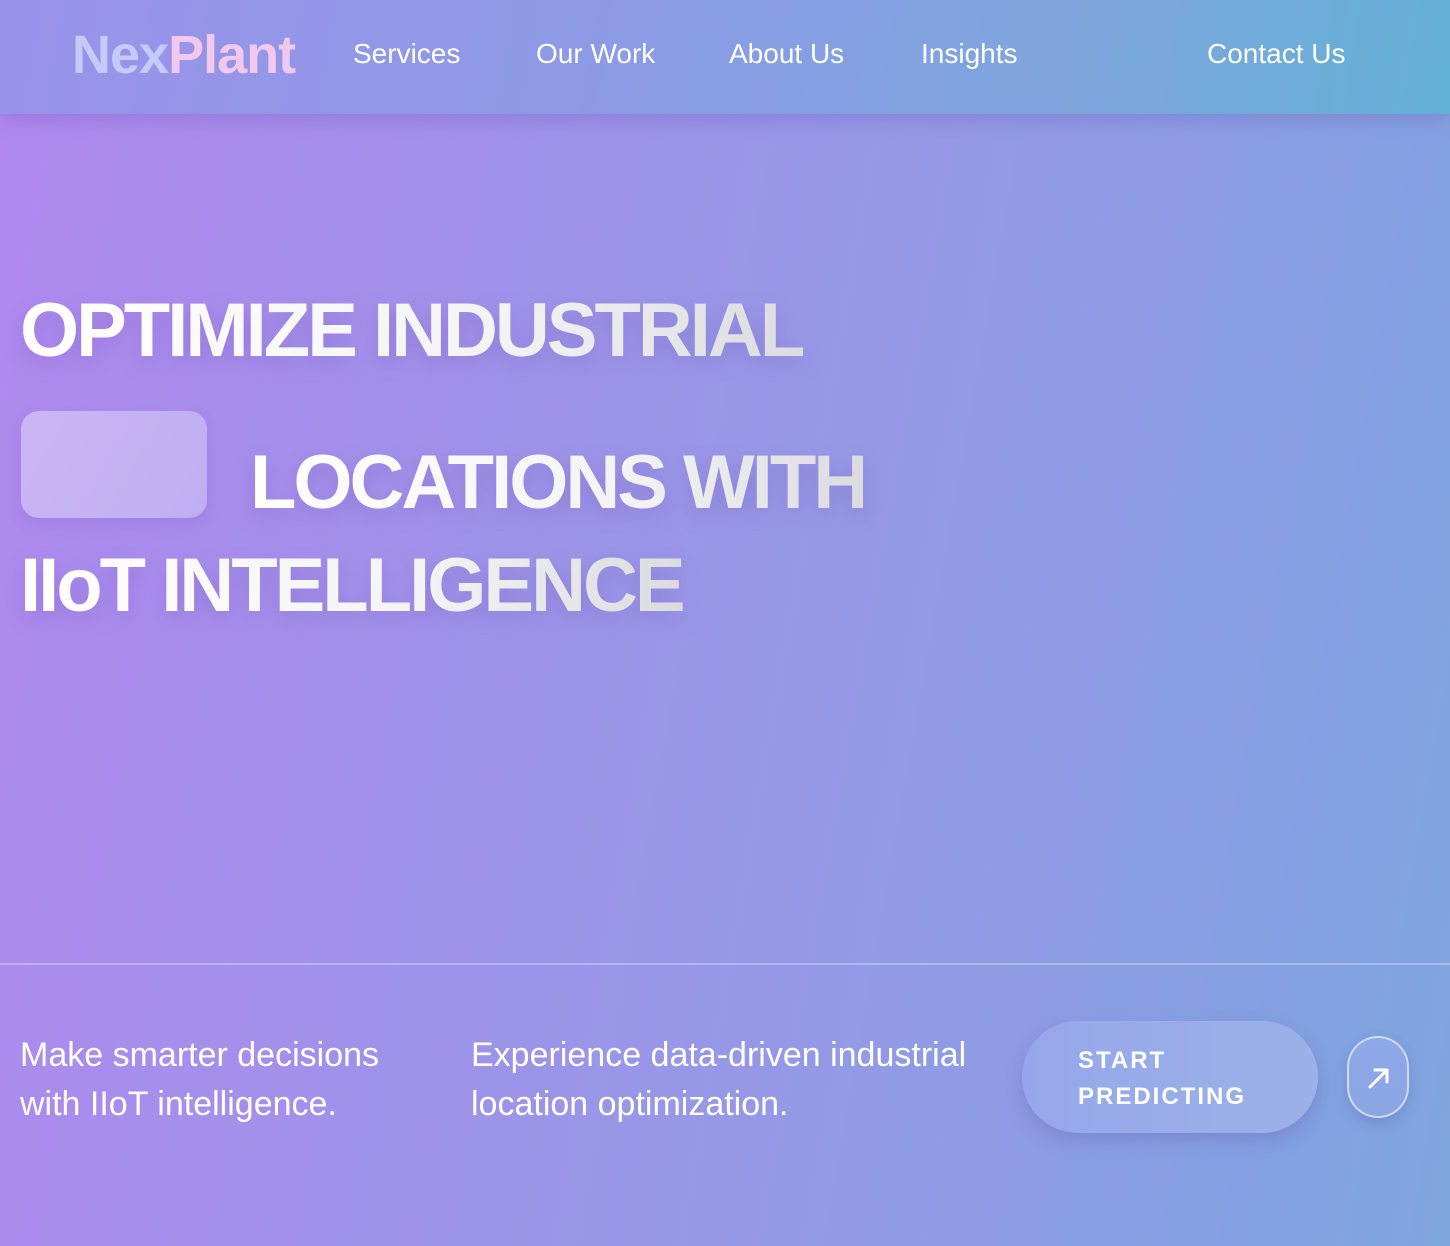 Image resolution: width=1450 pixels, height=1246 pixels. I want to click on hero-heading-line-2: LOCATIONS WITH, so click(559, 483).